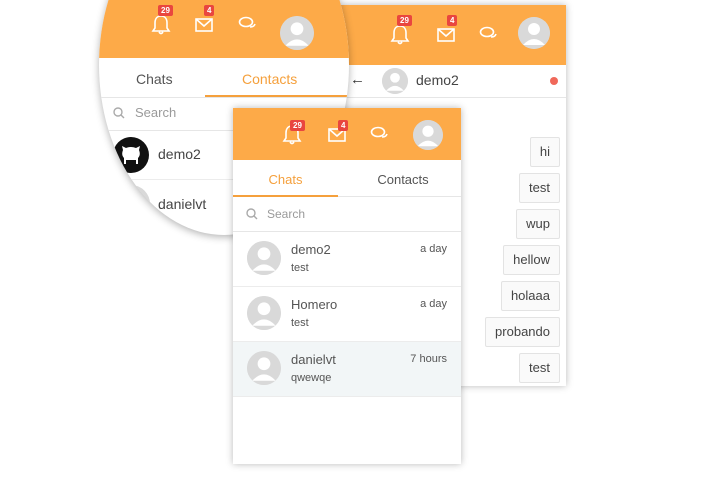 This screenshot has height=500, width=720. Describe the element at coordinates (182, 204) in the screenshot. I see `contact-name: danielvt` at that location.